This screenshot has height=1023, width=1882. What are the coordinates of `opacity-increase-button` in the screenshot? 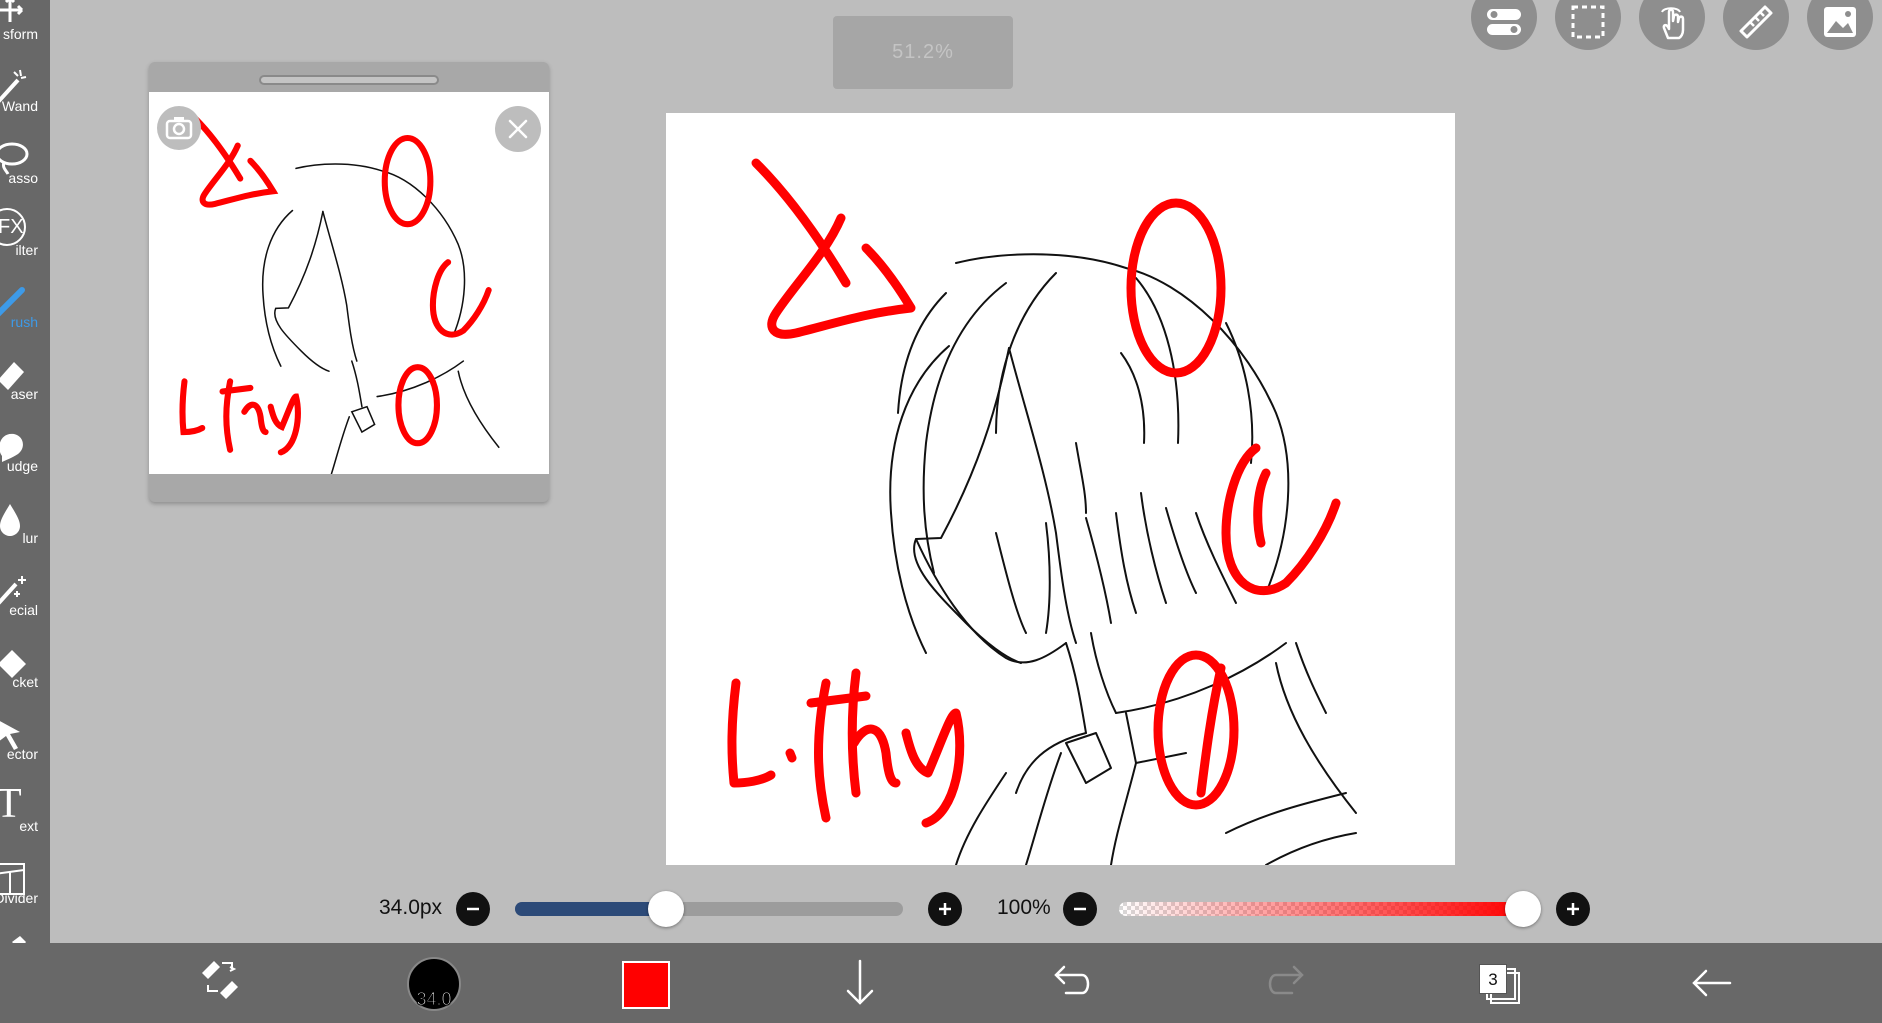 It's located at (1573, 909).